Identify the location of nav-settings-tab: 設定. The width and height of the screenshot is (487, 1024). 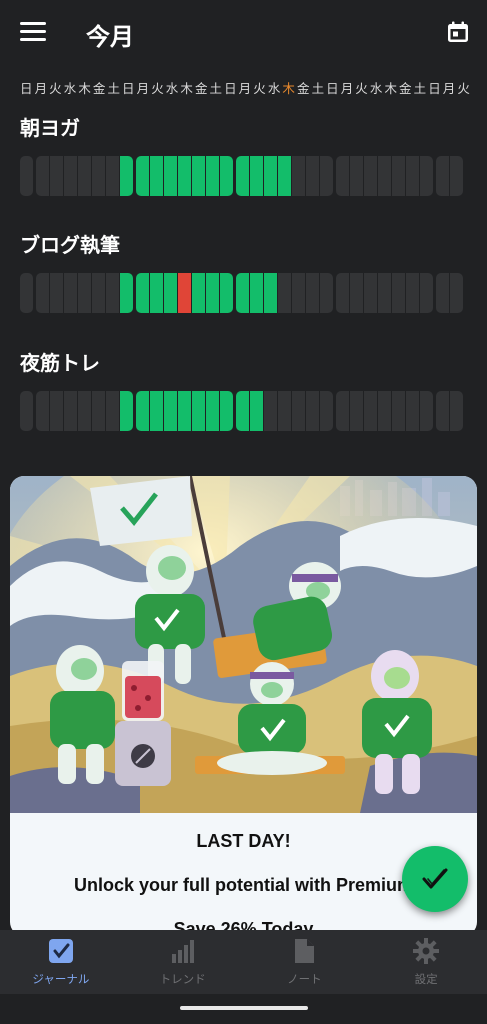
(426, 962).